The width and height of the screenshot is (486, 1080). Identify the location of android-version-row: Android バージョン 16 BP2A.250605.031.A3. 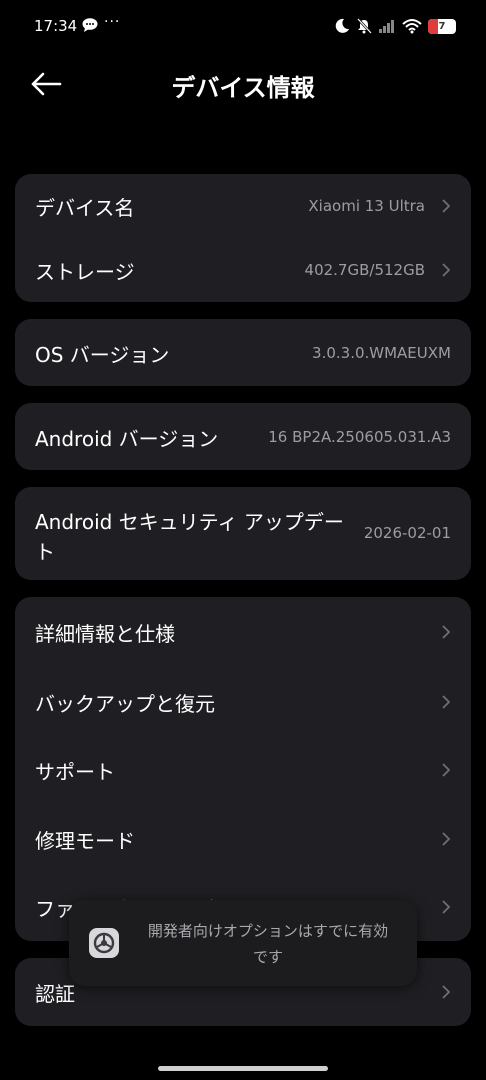
(243, 437).